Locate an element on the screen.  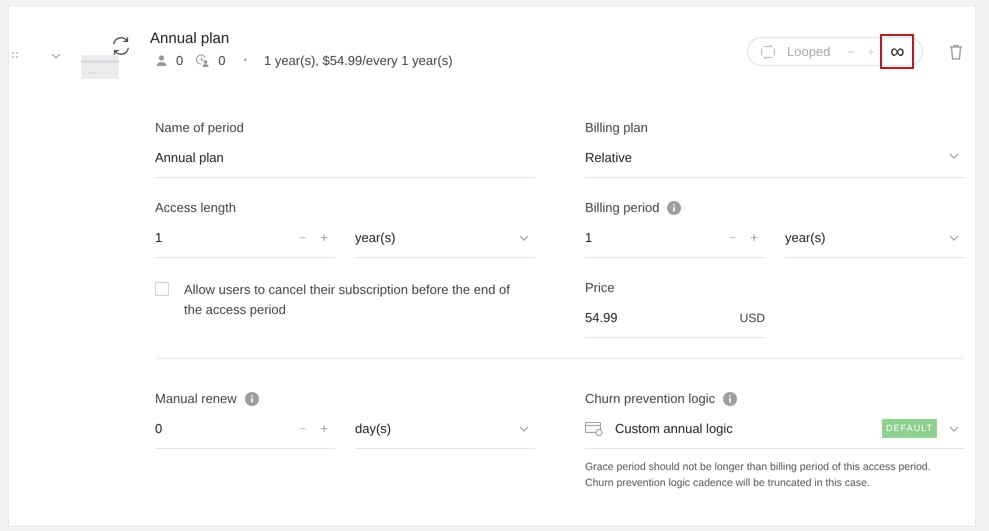
infinity-button: ∞ is located at coordinates (897, 51).